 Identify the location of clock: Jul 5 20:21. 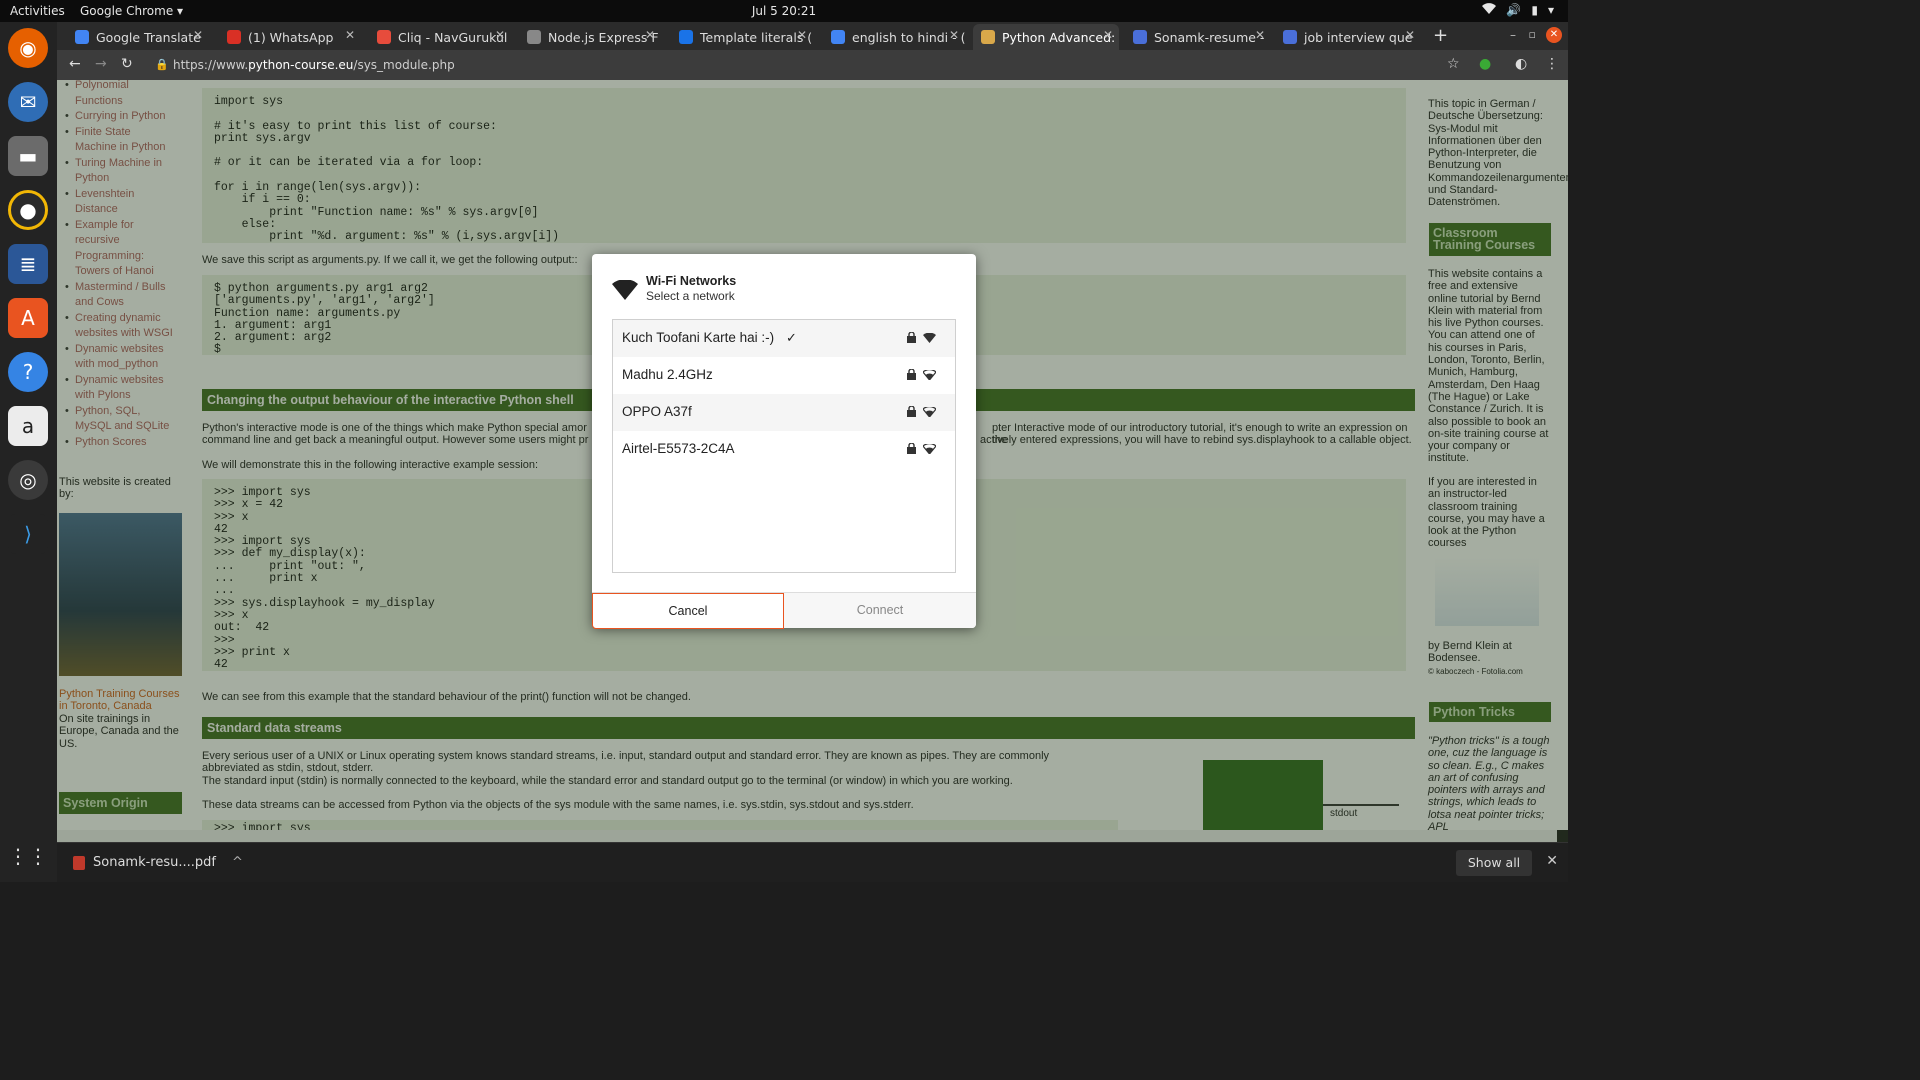
(784, 11).